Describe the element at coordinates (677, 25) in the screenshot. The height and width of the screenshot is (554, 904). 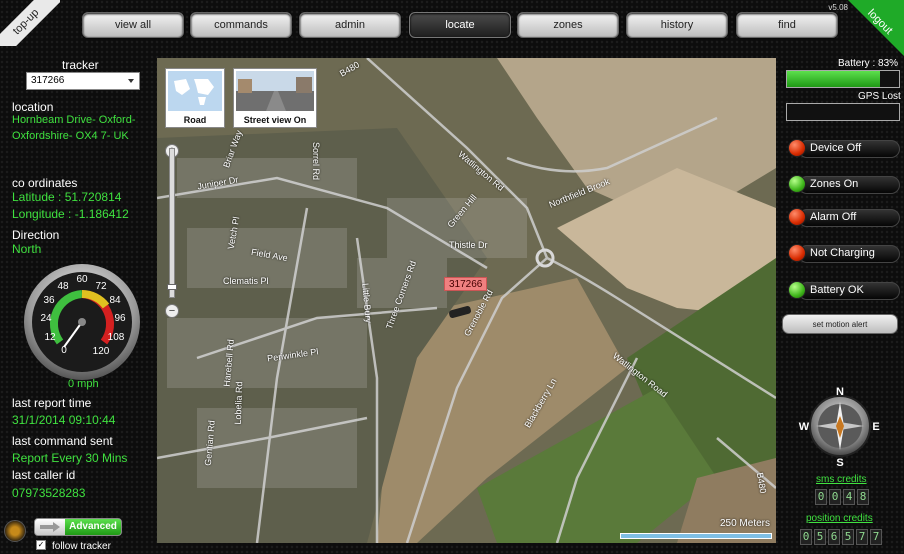
I see `nav-history: history` at that location.